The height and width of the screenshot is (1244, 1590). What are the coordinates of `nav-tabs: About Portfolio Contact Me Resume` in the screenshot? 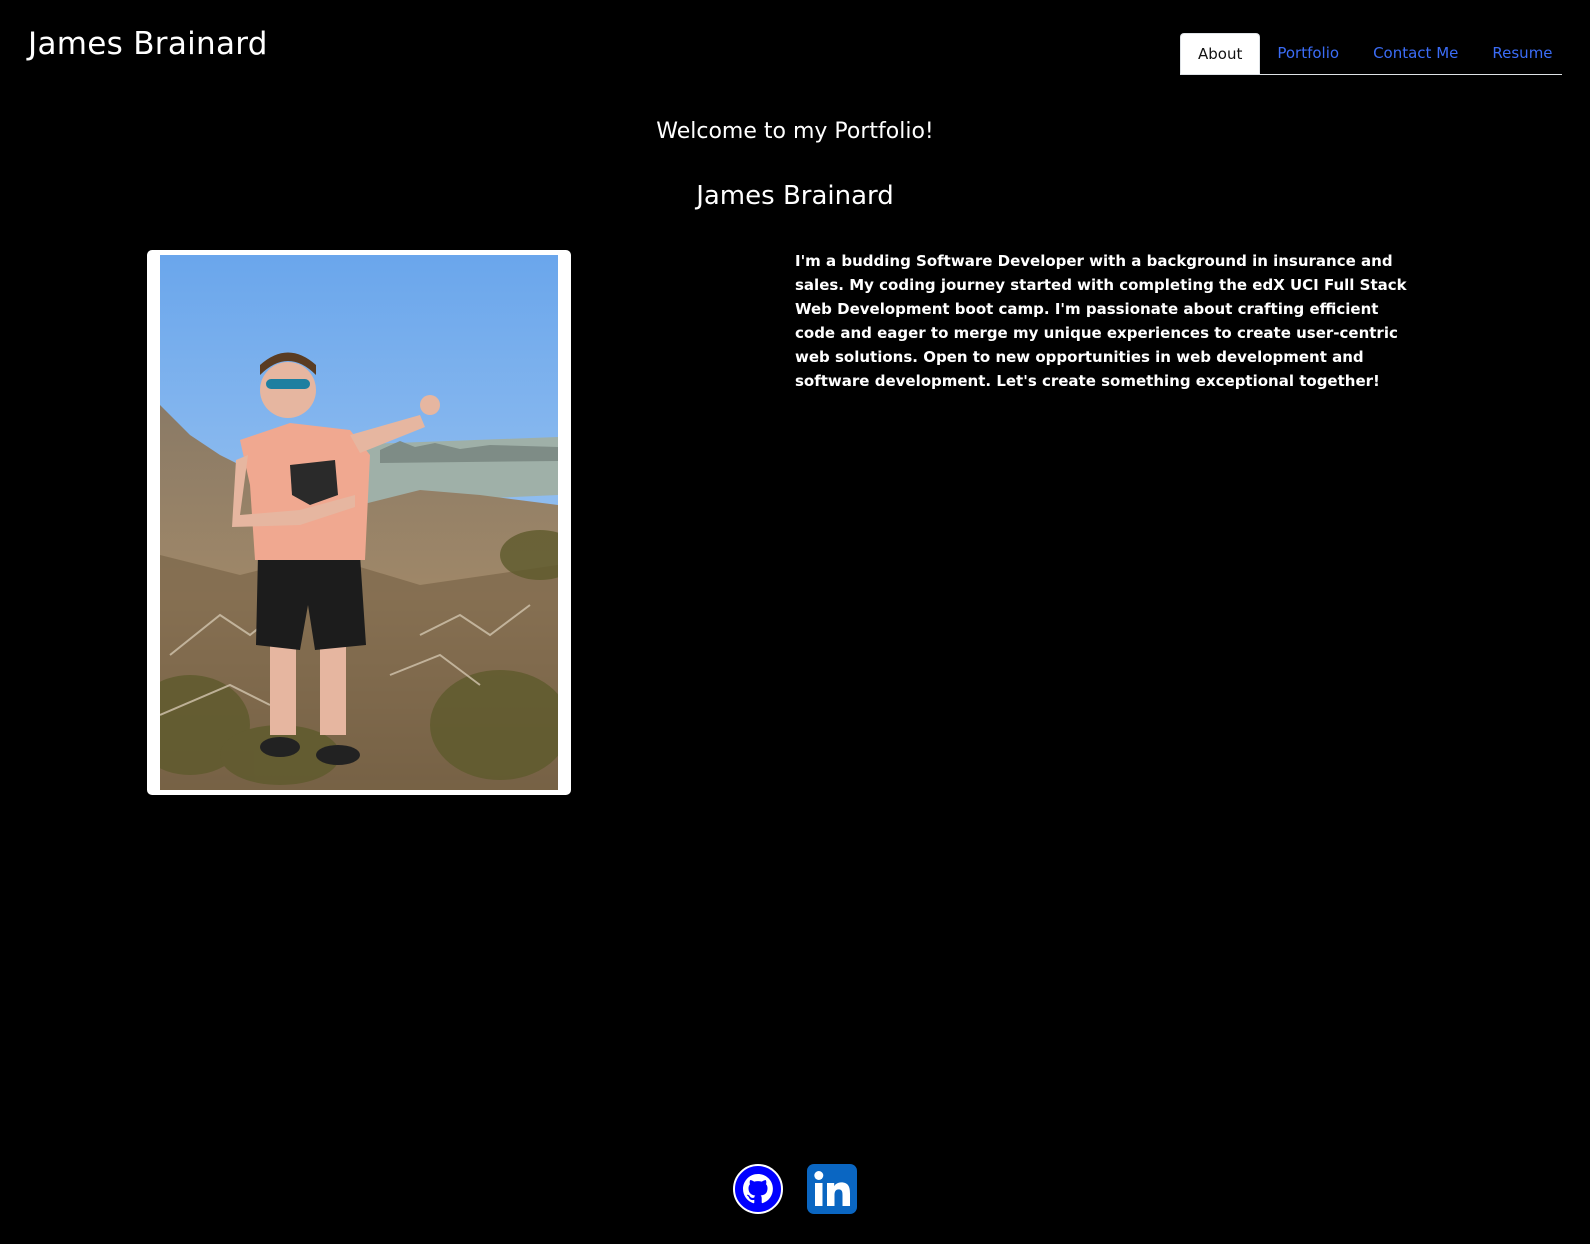 It's located at (1371, 50).